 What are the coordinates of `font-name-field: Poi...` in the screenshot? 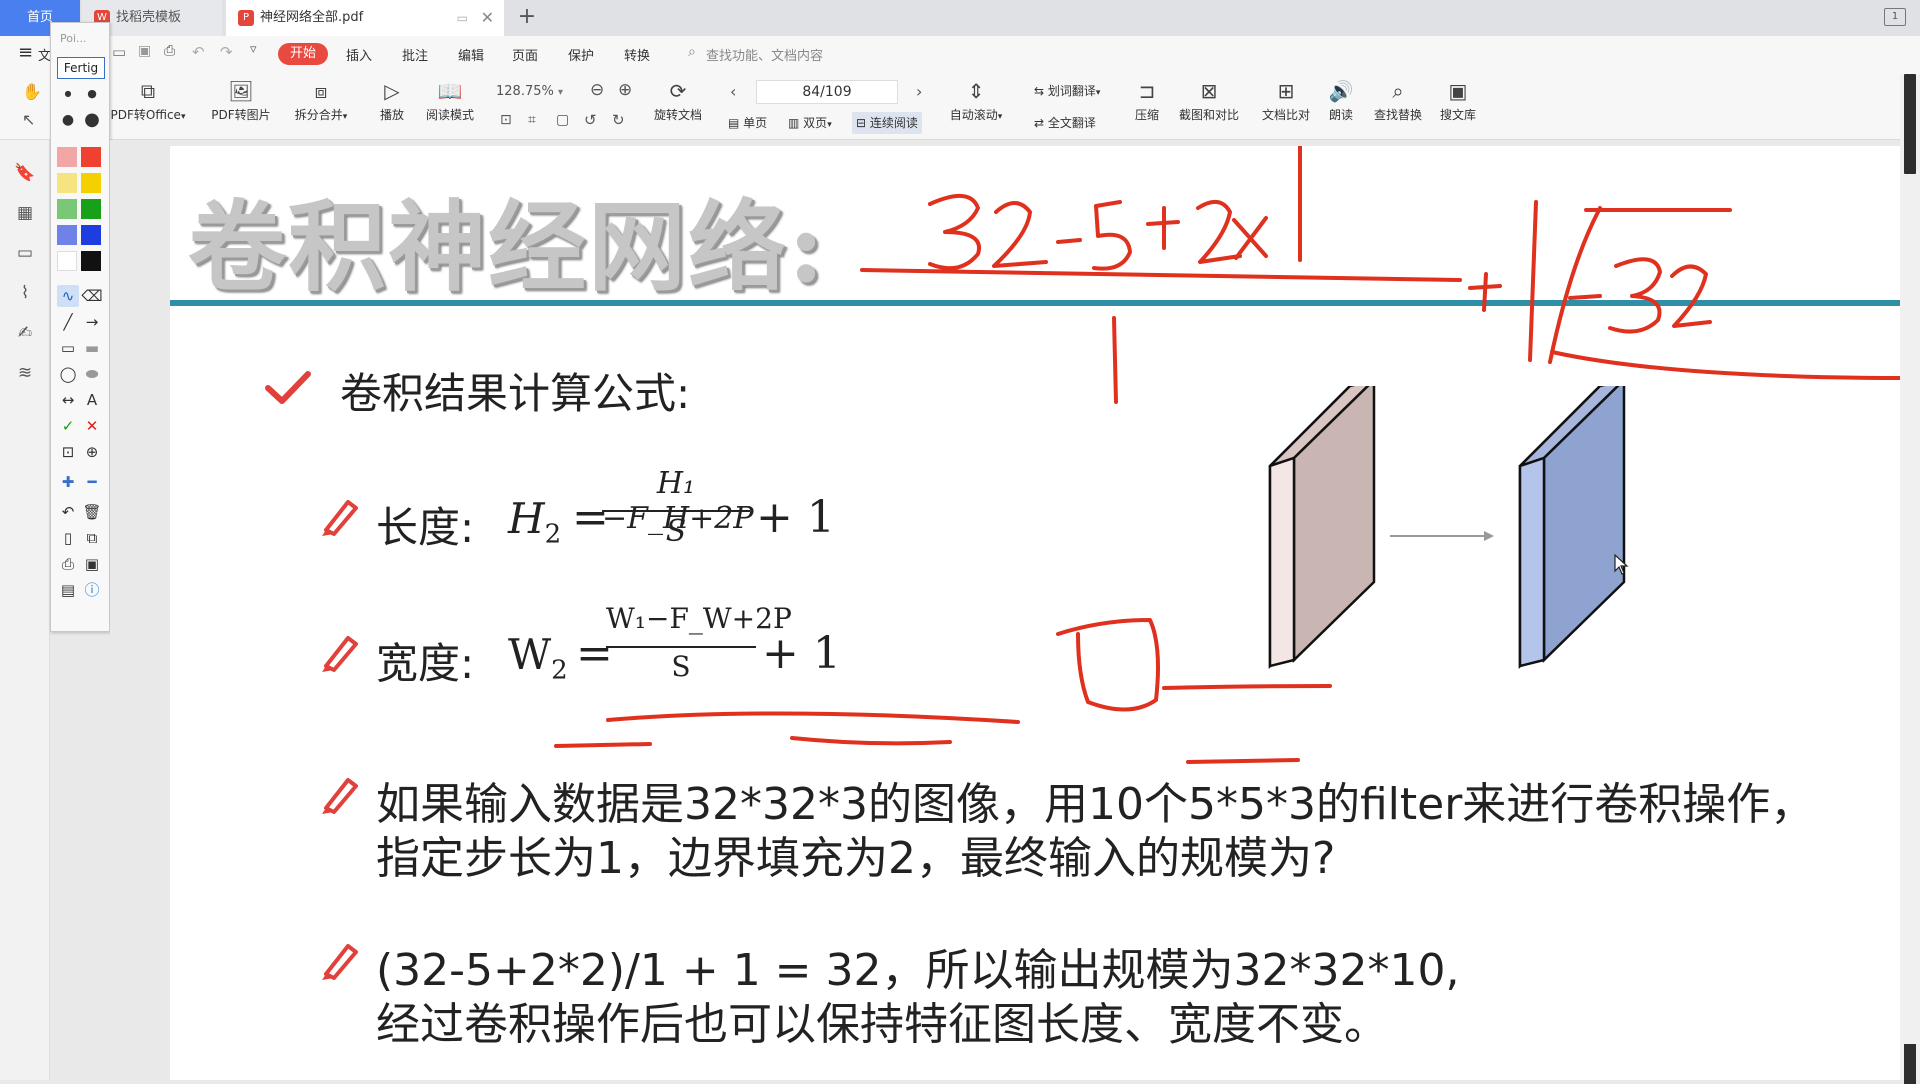 It's located at (81, 39).